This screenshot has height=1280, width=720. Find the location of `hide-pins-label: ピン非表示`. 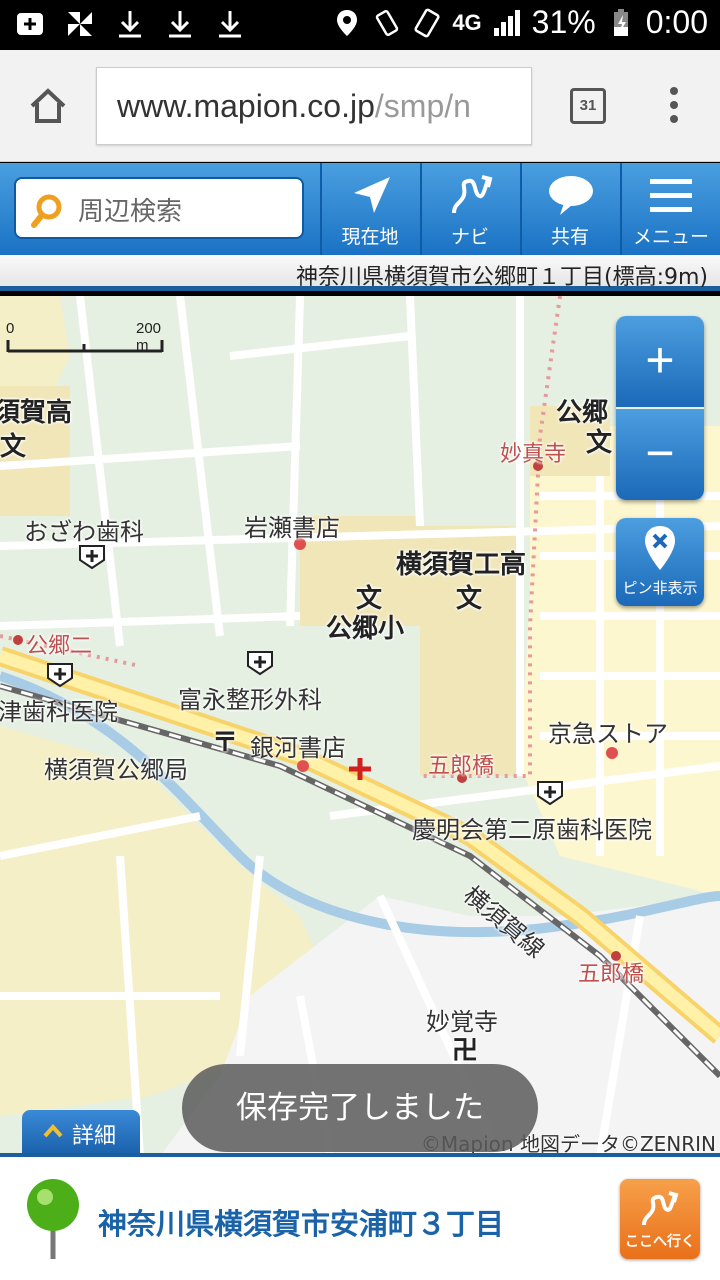

hide-pins-label: ピン非表示 is located at coordinates (660, 588).